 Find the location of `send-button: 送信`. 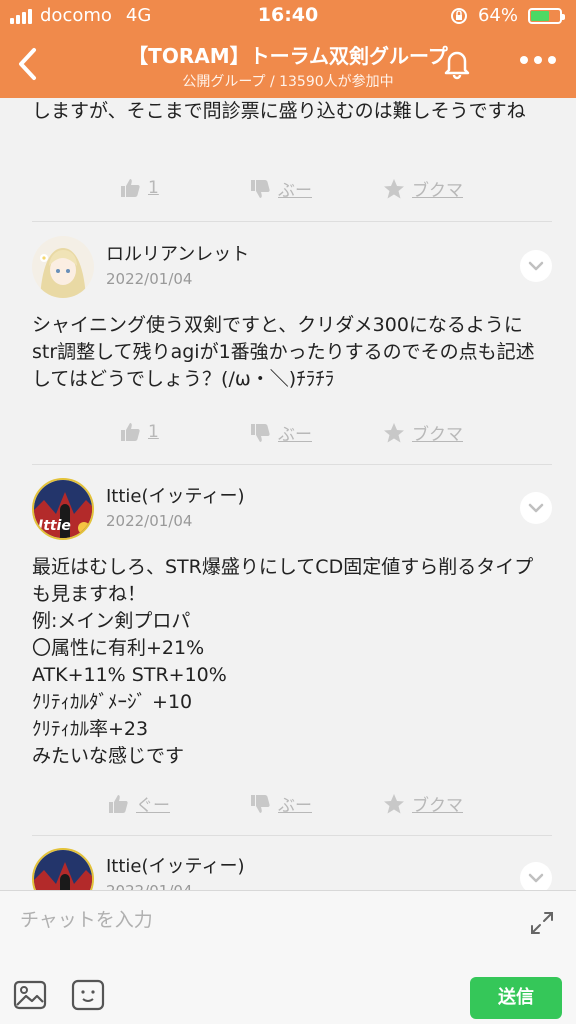

send-button: 送信 is located at coordinates (516, 998).